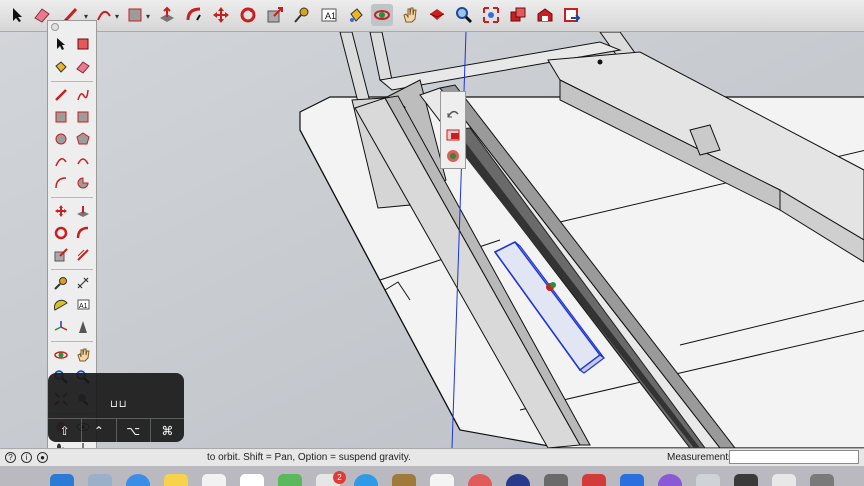 The height and width of the screenshot is (486, 864). Describe the element at coordinates (83, 95) in the screenshot. I see `freehand-icon` at that location.